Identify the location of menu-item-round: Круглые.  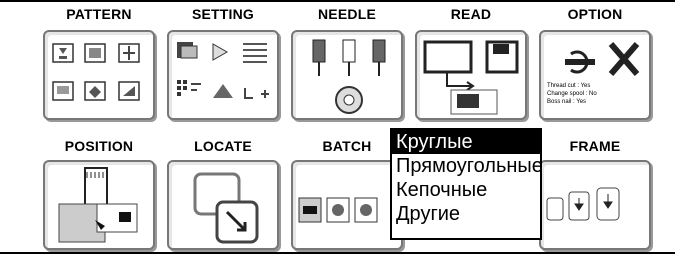
(466, 142).